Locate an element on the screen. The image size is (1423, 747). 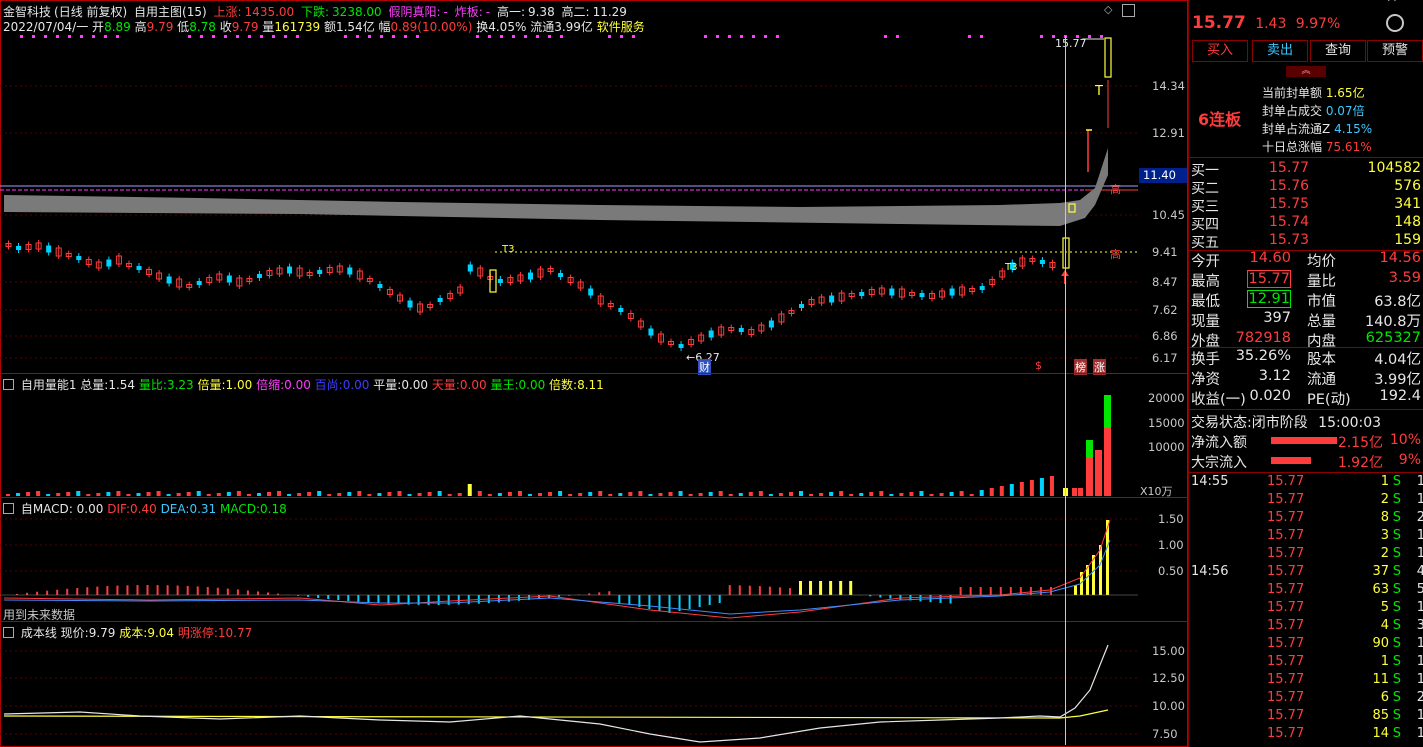
query-button: 查询 is located at coordinates (1338, 51).